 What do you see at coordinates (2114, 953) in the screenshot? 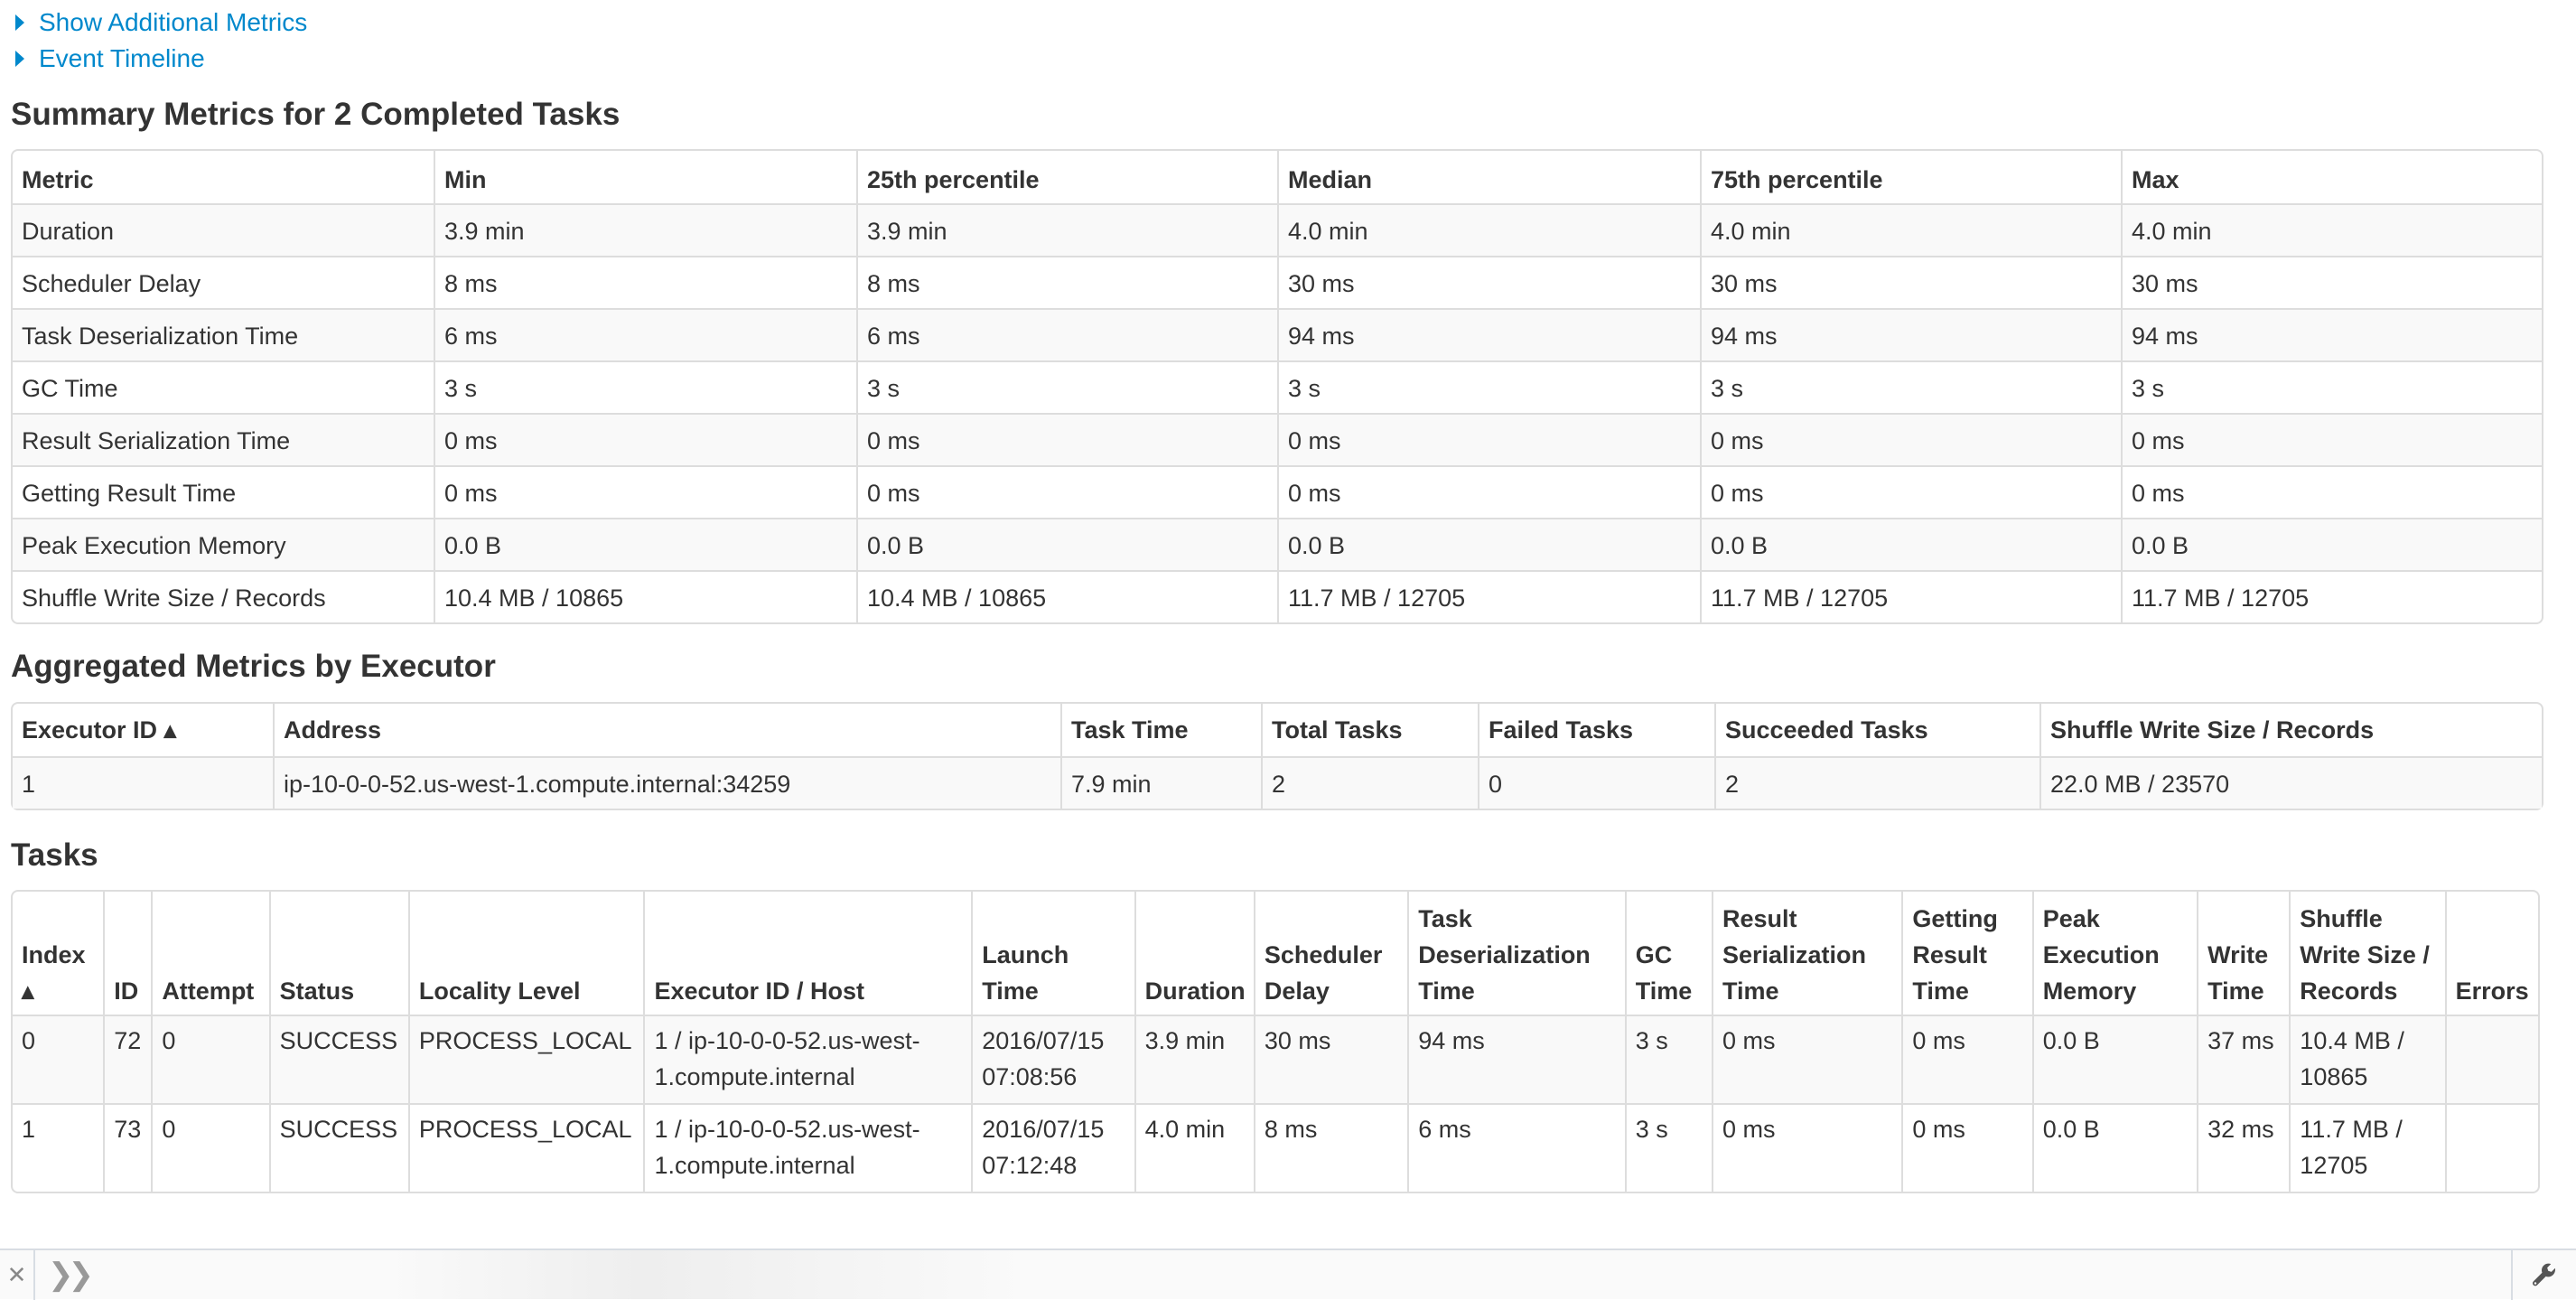
I see `column-header: Peak Execution Memory` at bounding box center [2114, 953].